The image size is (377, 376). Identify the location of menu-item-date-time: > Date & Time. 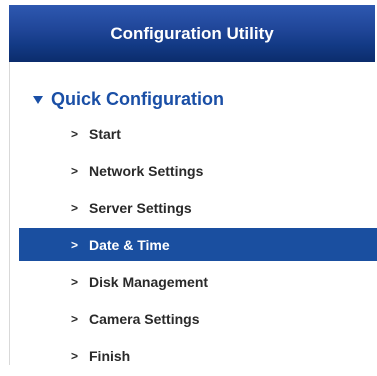
(198, 244).